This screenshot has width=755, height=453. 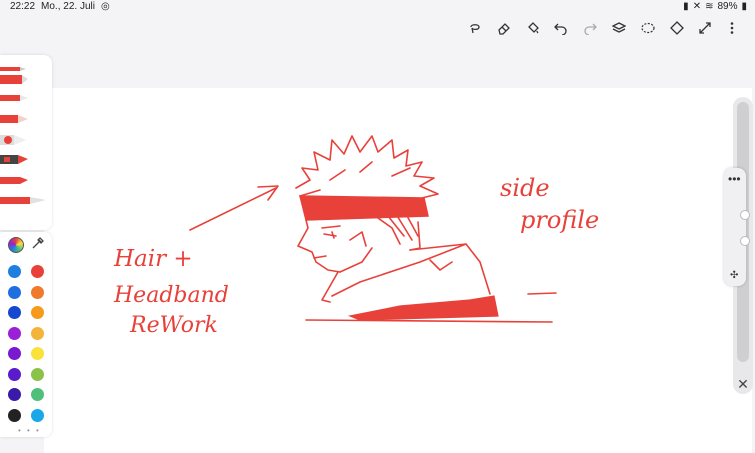 I want to click on highlighter-tool, so click(x=14, y=180).